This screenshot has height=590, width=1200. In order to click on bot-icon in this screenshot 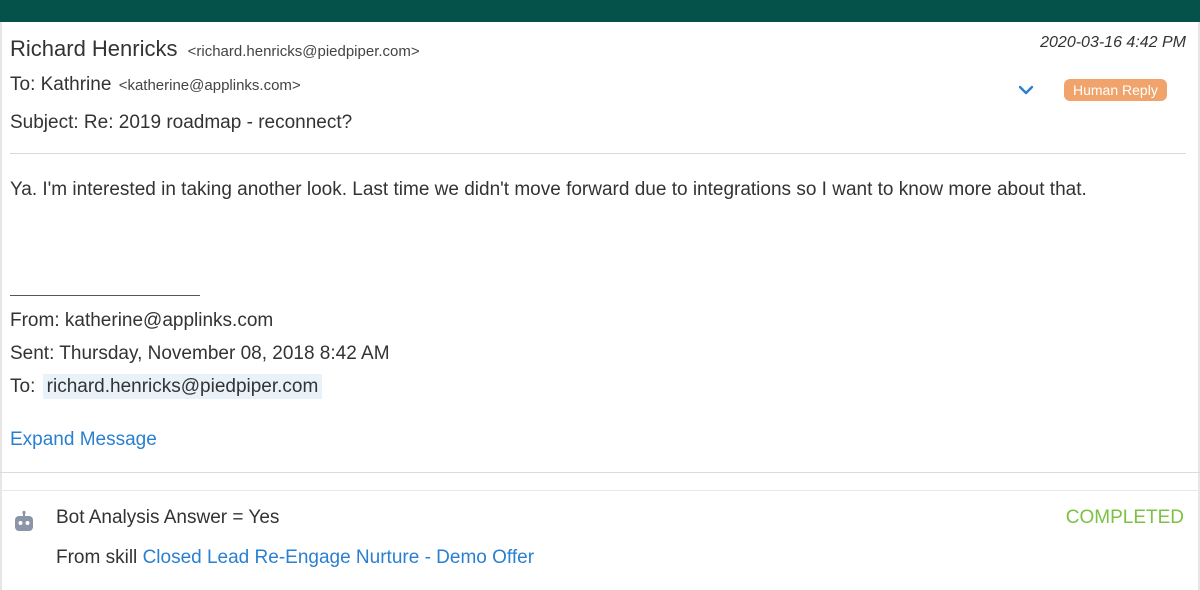, I will do `click(24, 522)`.